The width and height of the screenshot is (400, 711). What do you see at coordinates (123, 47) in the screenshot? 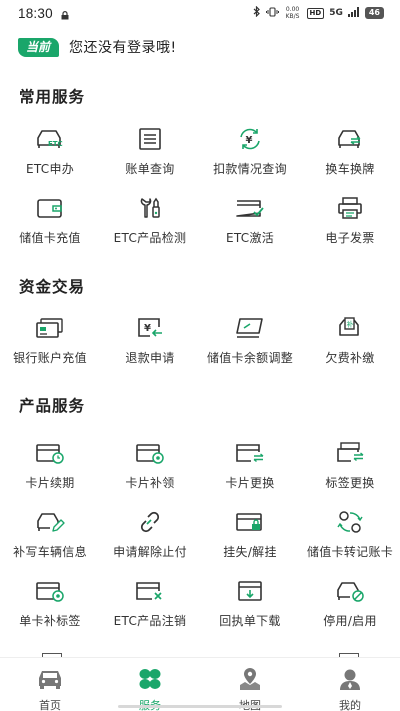
I see `login-text: 您还没有登录哦!` at bounding box center [123, 47].